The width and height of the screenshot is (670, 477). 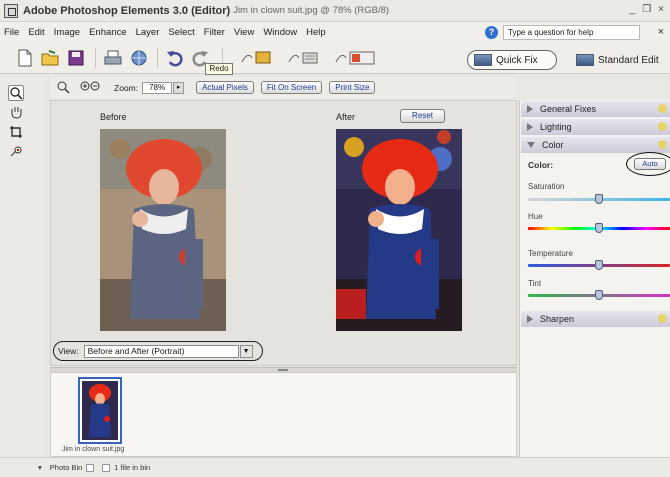 What do you see at coordinates (633, 9) in the screenshot?
I see `minimize-button: _` at bounding box center [633, 9].